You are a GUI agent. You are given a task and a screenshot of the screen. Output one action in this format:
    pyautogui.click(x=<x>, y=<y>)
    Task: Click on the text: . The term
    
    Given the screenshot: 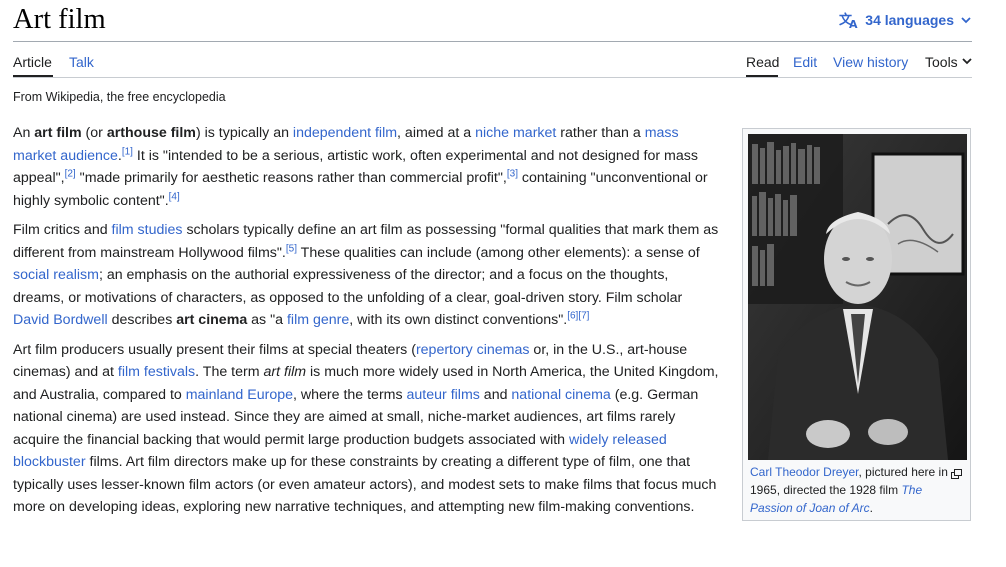 What is the action you would take?
    pyautogui.click(x=229, y=372)
    